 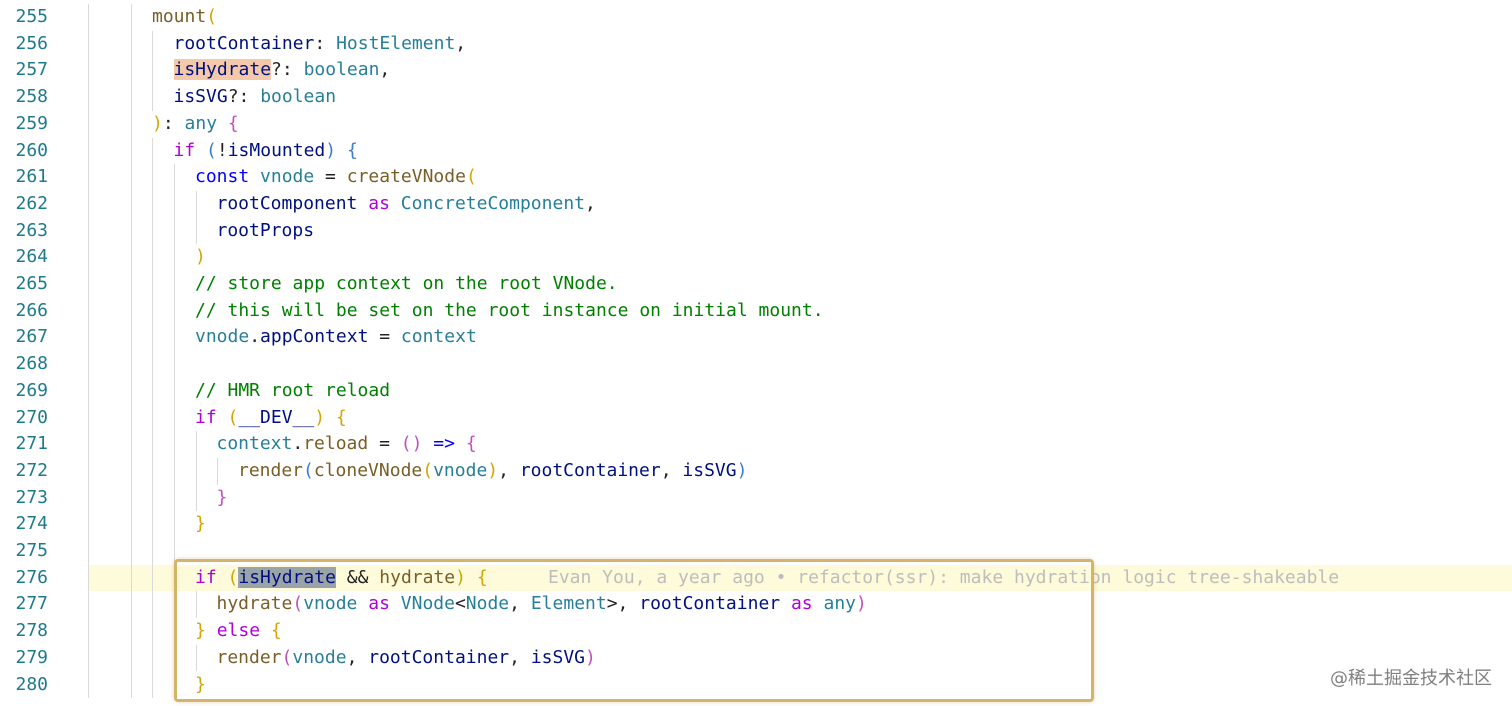 What do you see at coordinates (756, 498) in the screenshot?
I see `code-line: 273}` at bounding box center [756, 498].